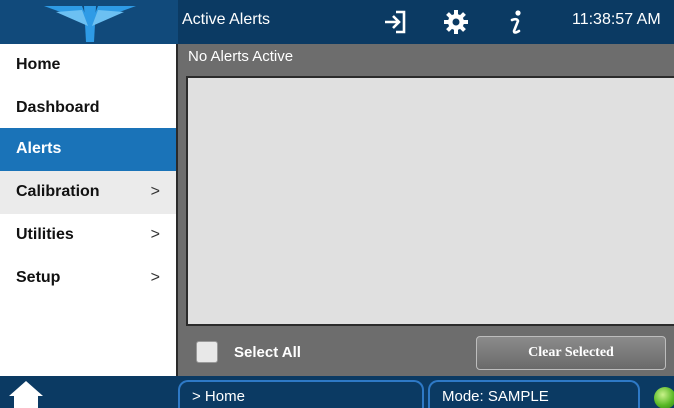  What do you see at coordinates (664, 397) in the screenshot?
I see `status-indicator-icon` at bounding box center [664, 397].